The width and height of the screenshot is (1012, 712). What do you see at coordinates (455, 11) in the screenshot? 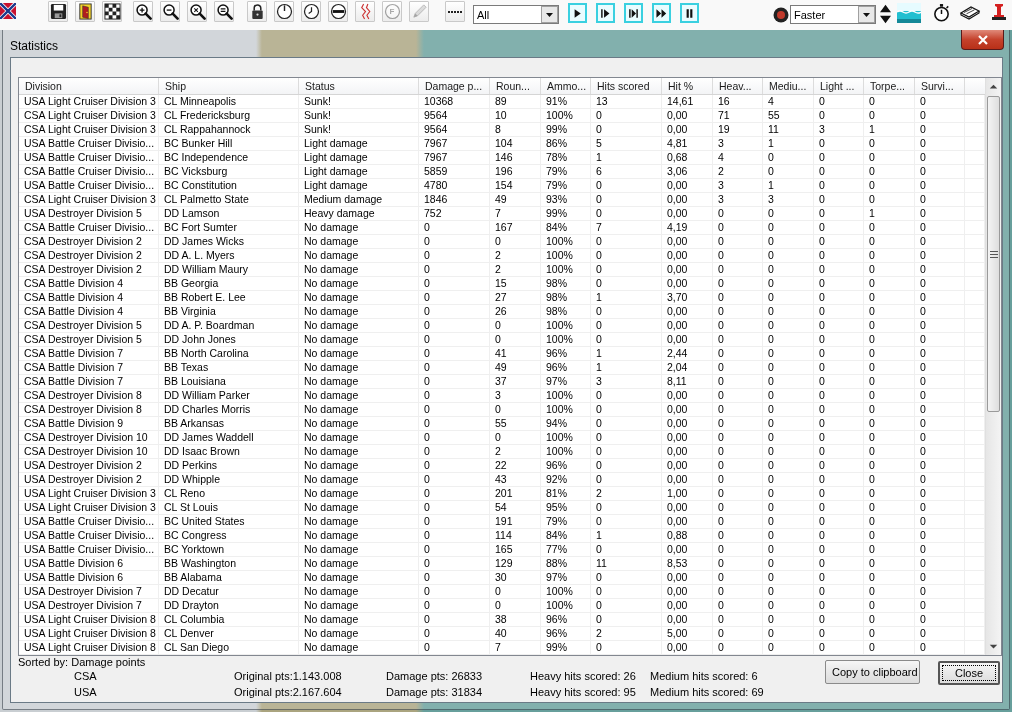
I see `dots-button` at bounding box center [455, 11].